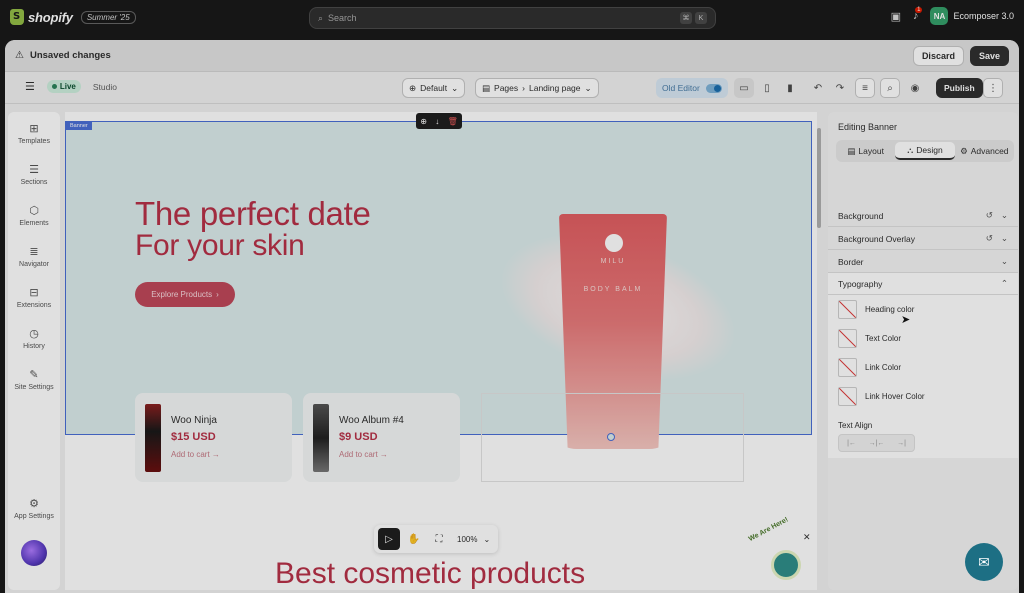 The height and width of the screenshot is (593, 1024). I want to click on product-card: Woo Ninja $15 USD Add to cart →, so click(213, 437).